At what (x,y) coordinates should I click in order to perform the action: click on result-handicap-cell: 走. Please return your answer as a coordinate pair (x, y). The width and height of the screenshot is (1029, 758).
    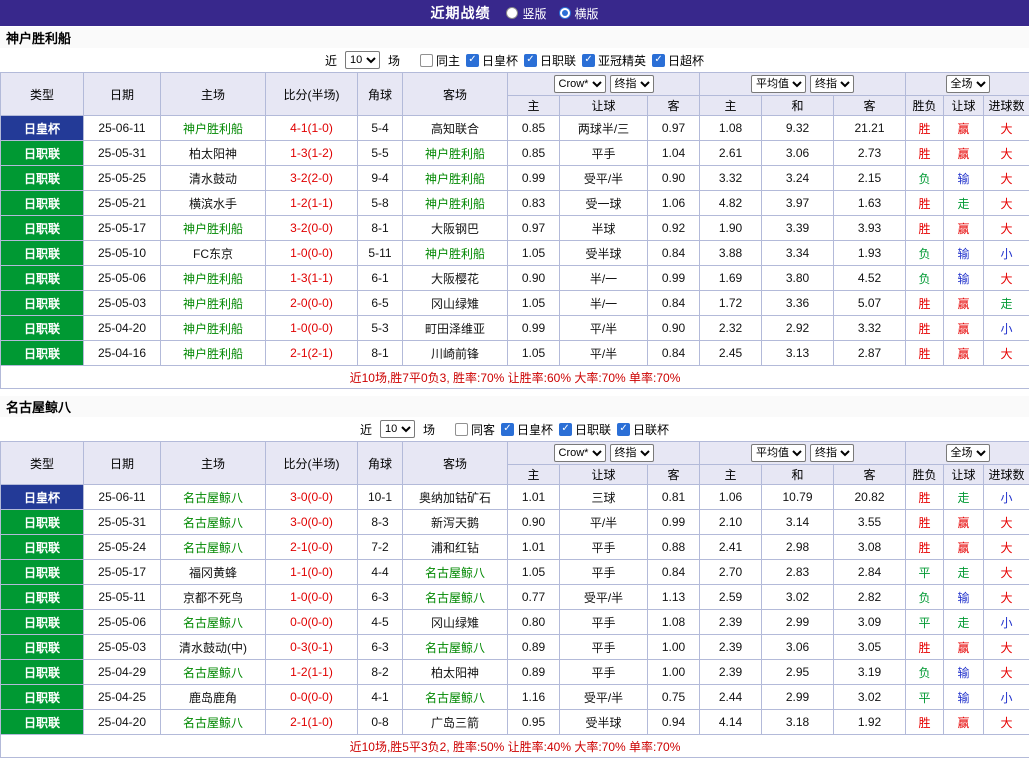
    Looking at the image, I should click on (964, 622).